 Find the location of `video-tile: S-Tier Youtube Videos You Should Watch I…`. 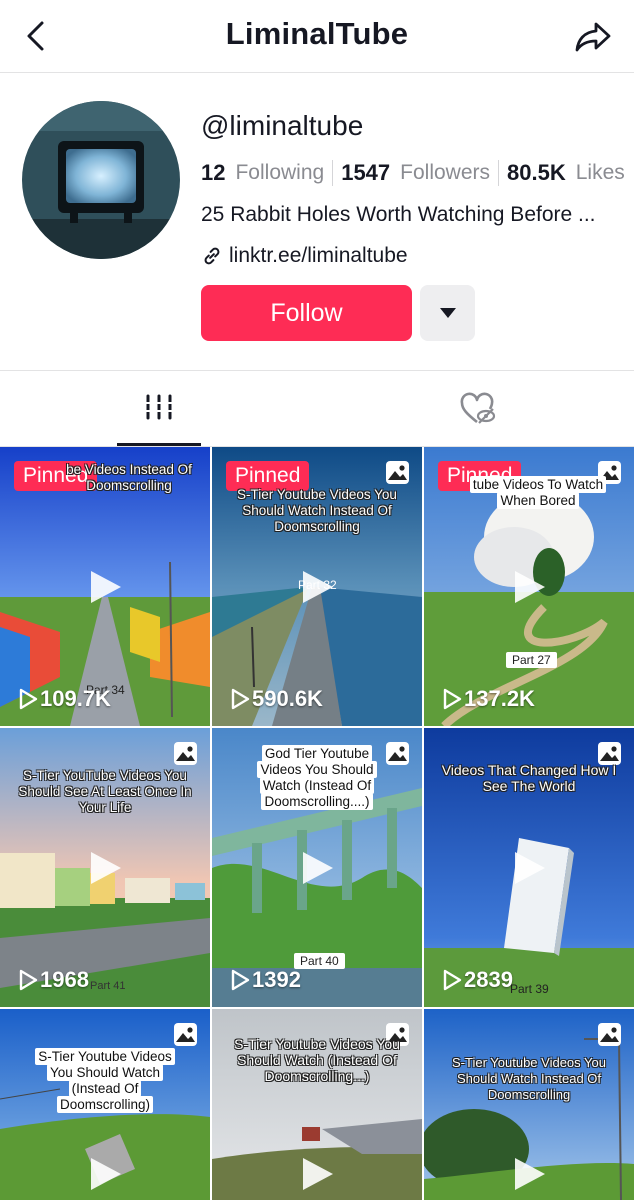

video-tile: S-Tier Youtube Videos You Should Watch I… is located at coordinates (529, 1104).